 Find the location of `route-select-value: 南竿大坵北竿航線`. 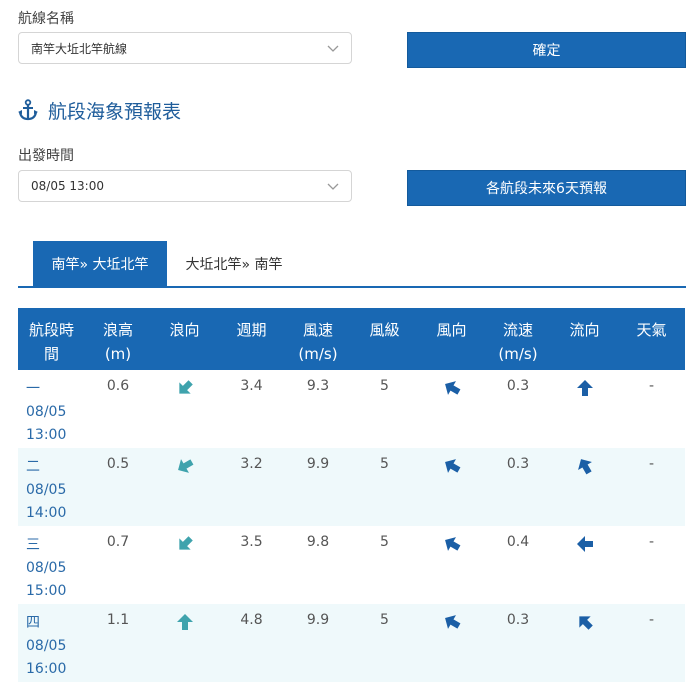

route-select-value: 南竿大坵北竿航線 is located at coordinates (79, 48).